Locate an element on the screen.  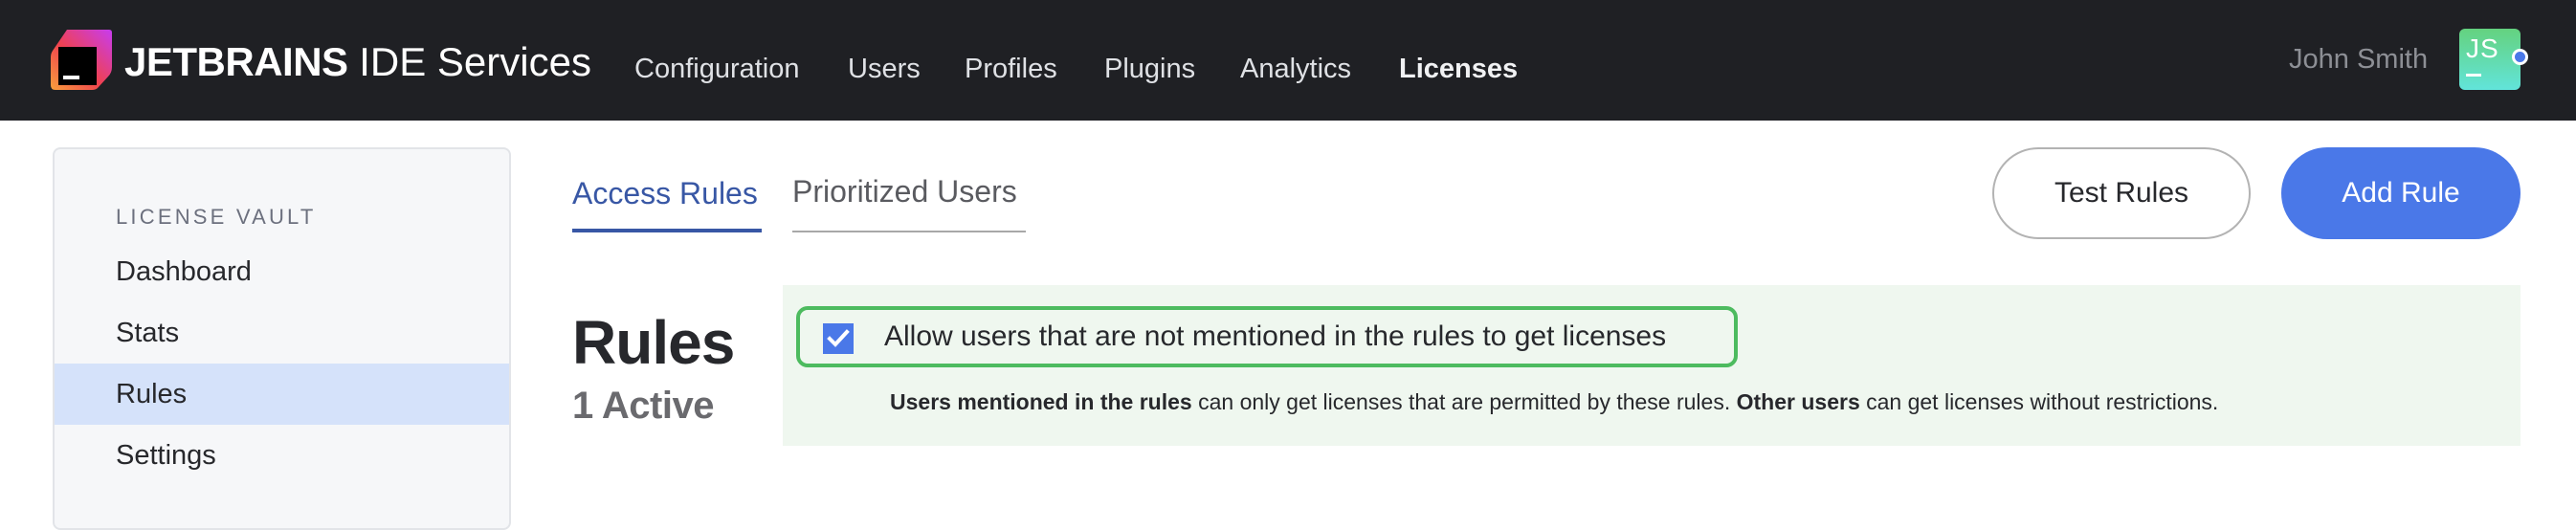
test-rules-button: Test Rules is located at coordinates (2121, 193).